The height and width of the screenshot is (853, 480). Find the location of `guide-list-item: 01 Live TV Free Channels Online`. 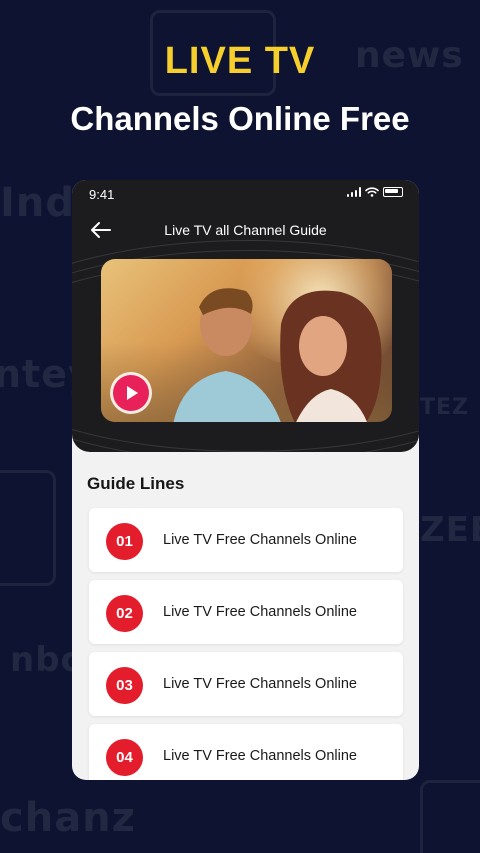

guide-list-item: 01 Live TV Free Channels Online is located at coordinates (246, 540).